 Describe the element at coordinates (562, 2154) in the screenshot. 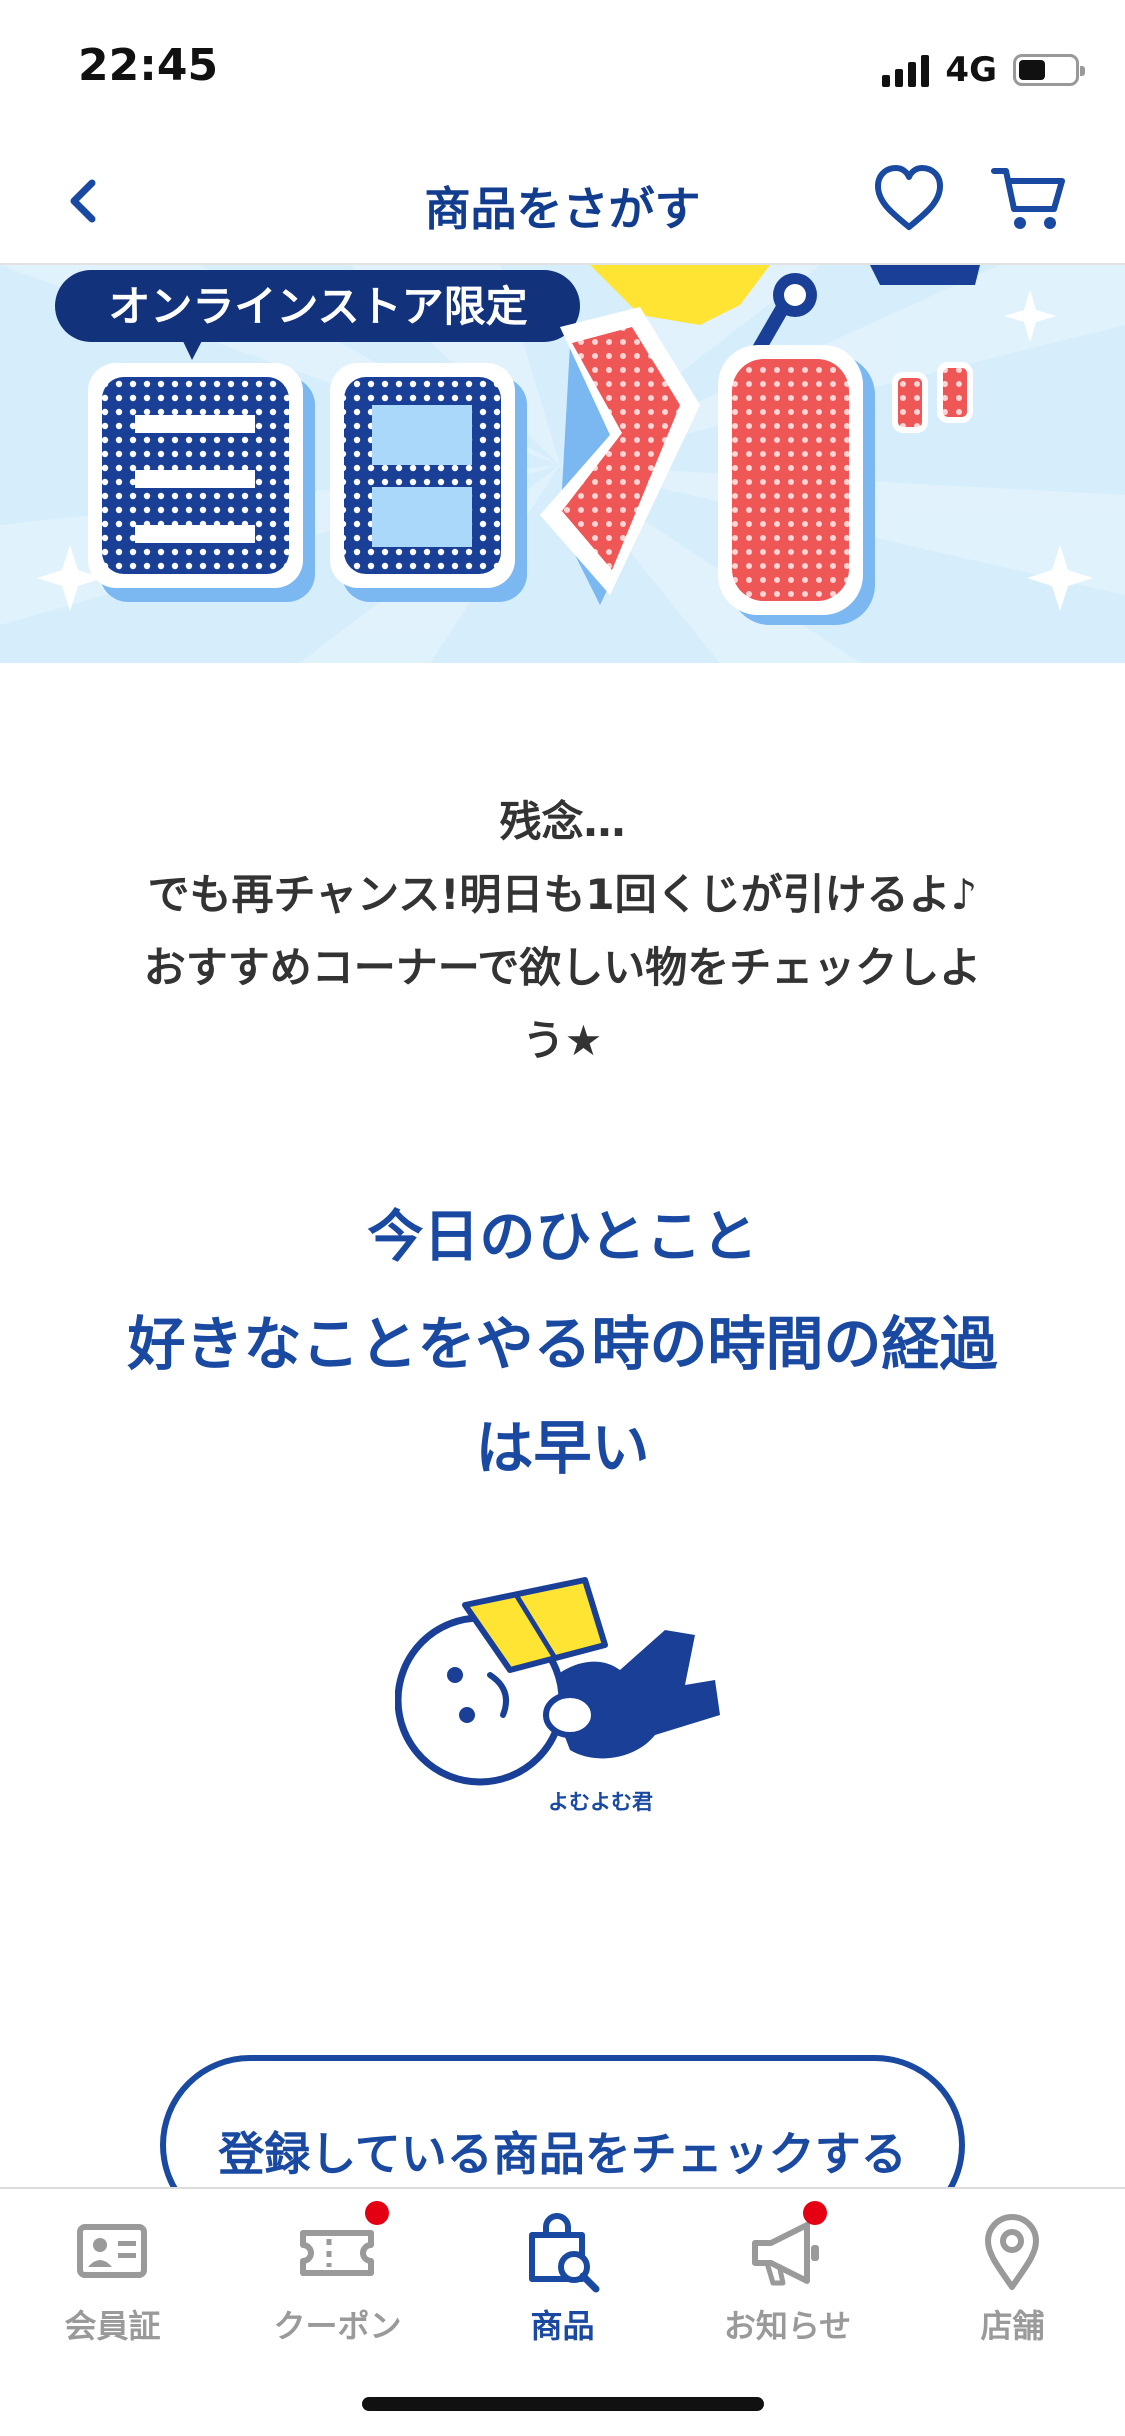

I see `check-button-label: 登録している商品をチェックする` at that location.